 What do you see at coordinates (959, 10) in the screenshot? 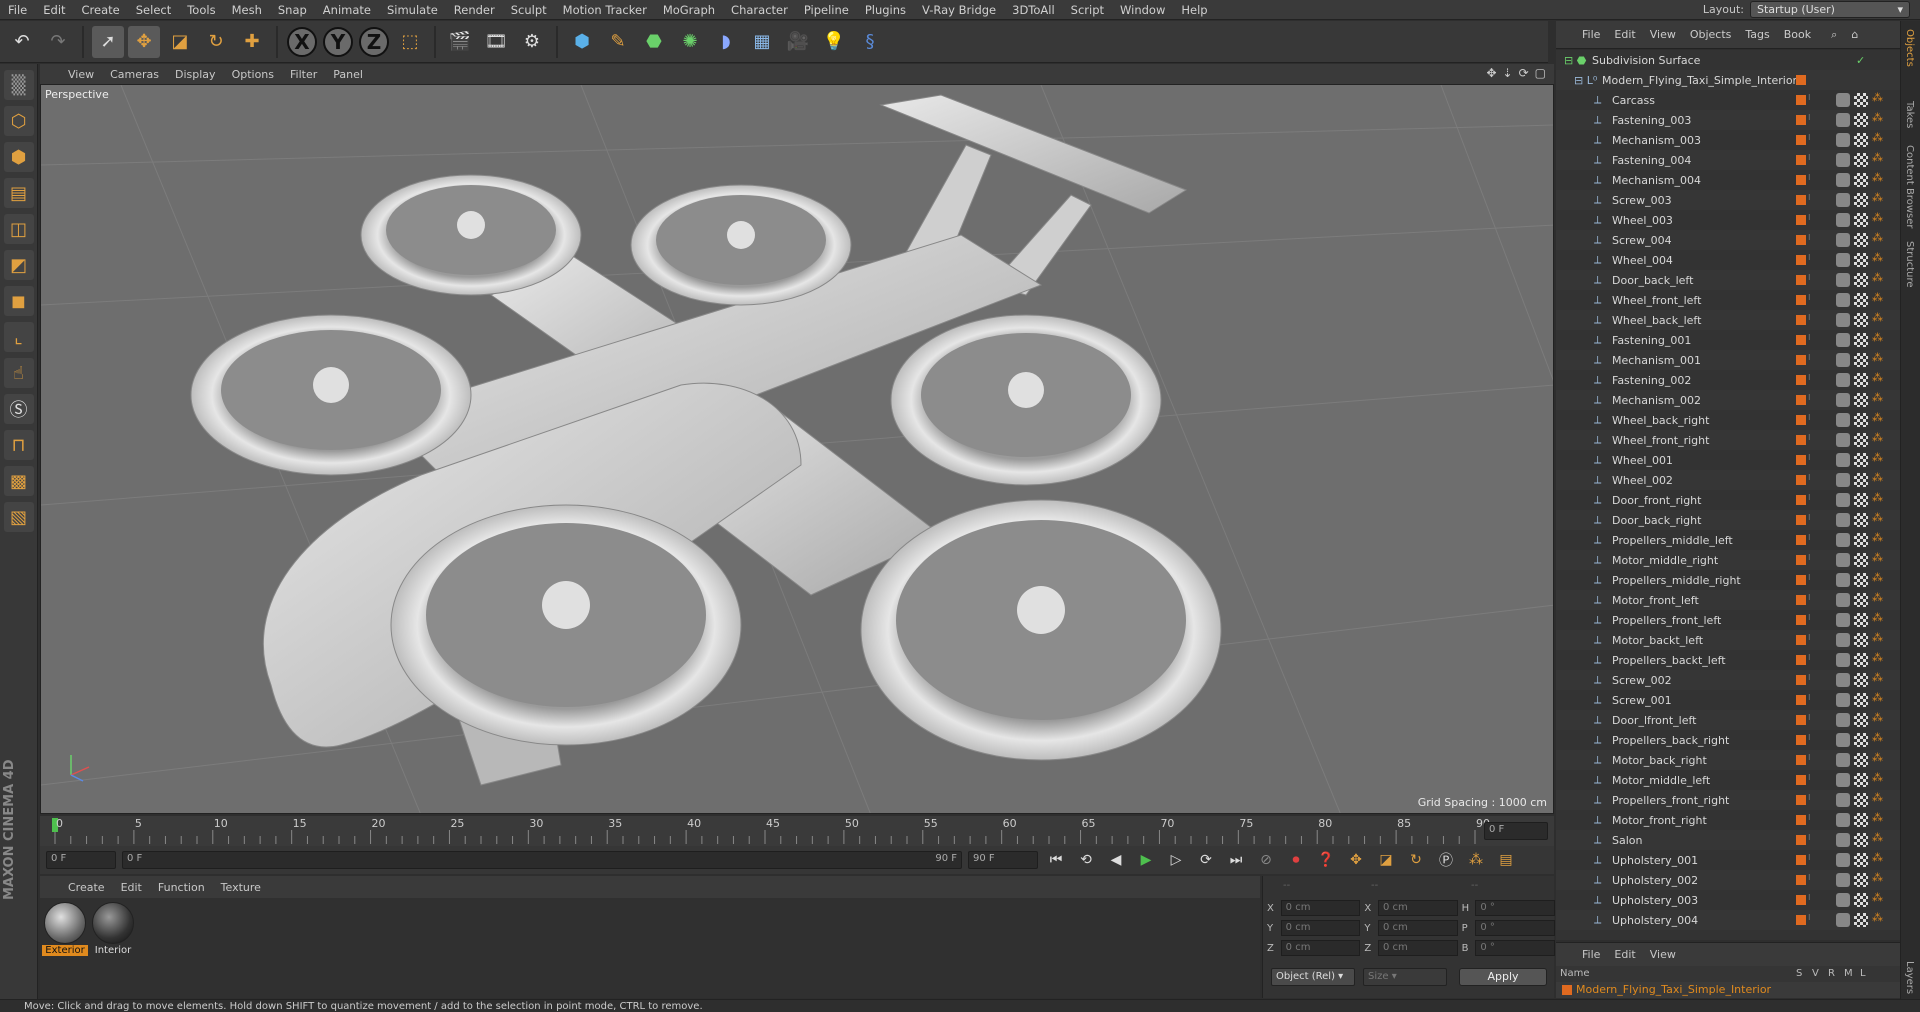
I see `menu-vray-bridge: V-Ray Bridge` at bounding box center [959, 10].